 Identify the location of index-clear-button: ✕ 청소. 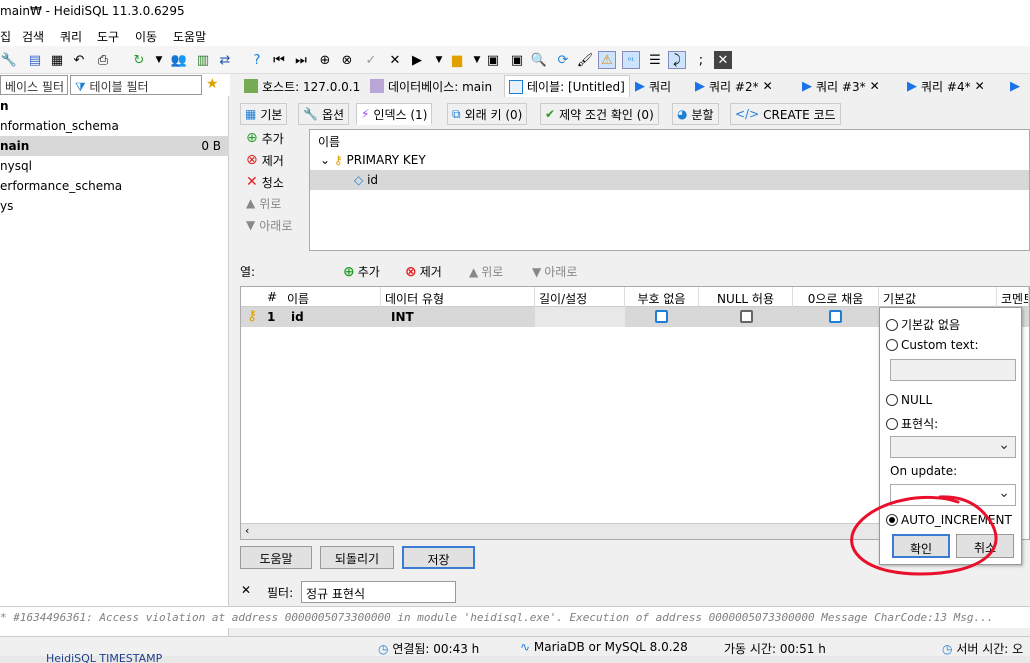
(265, 182).